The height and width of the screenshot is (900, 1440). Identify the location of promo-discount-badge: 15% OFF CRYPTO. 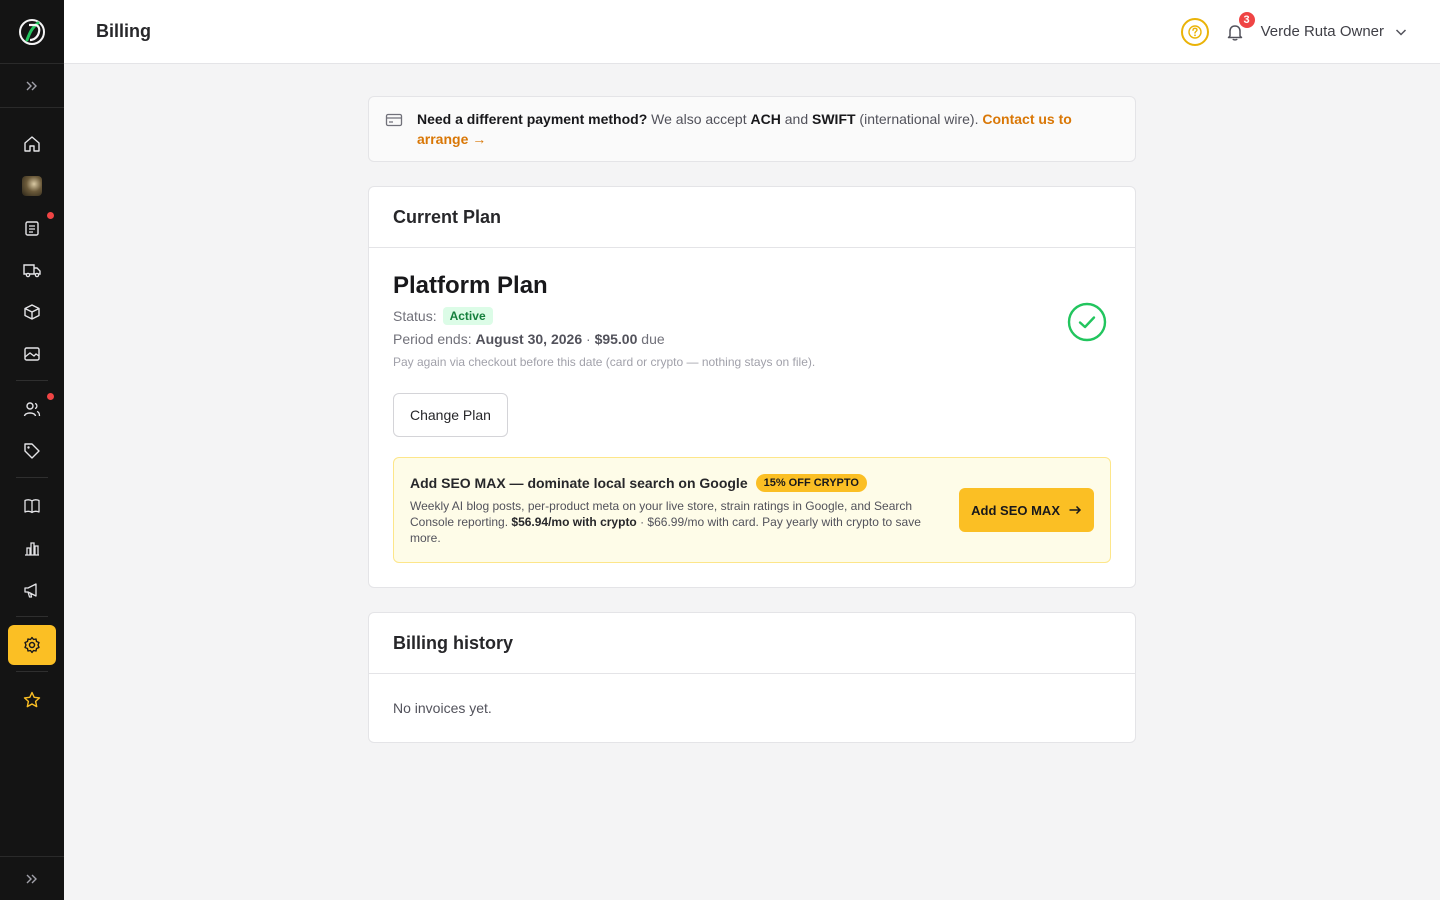
(811, 483).